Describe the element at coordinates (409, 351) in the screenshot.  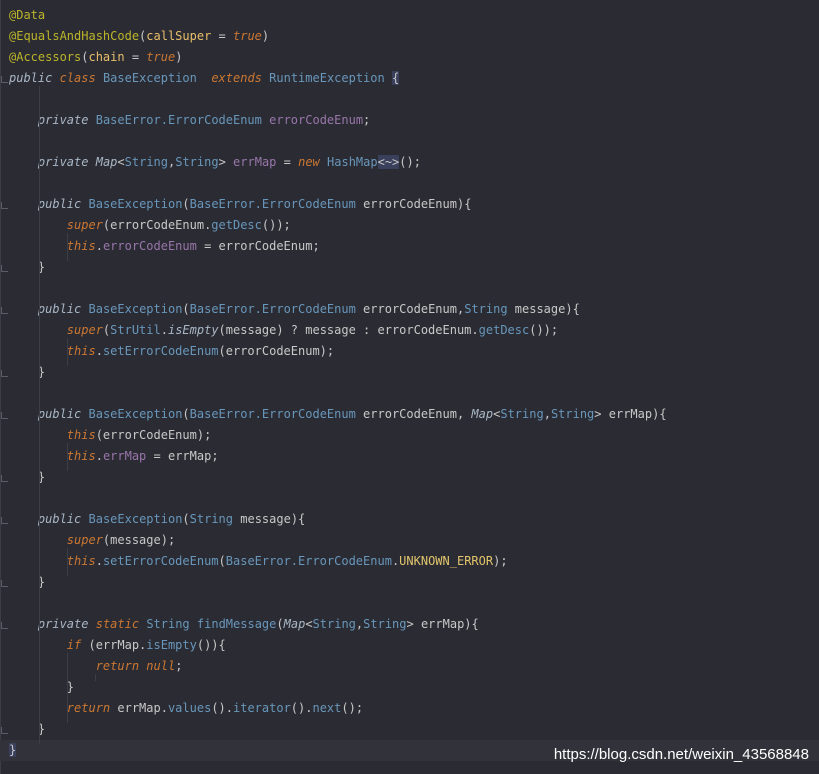
I see `code-line: this.setErrorCodeEnum(errorCodeEnum);` at that location.